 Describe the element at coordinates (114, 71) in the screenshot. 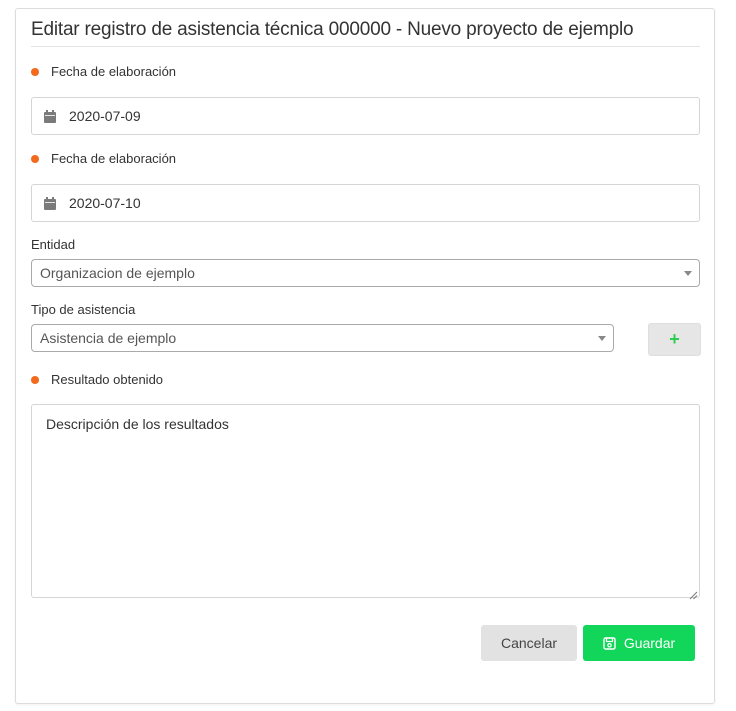

I see `fecha-elaboracion-label-text-1: Fecha de elaboración` at that location.